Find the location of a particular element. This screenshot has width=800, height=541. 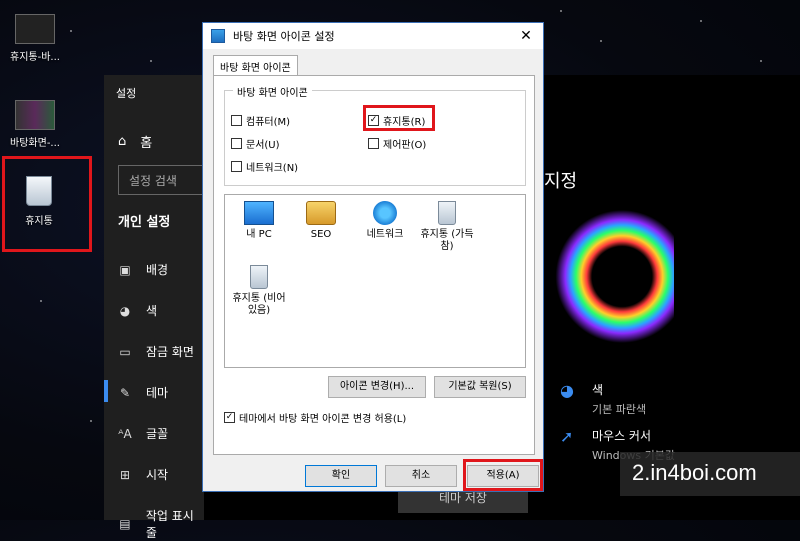

nav-home-label: 홈 is located at coordinates (146, 143).